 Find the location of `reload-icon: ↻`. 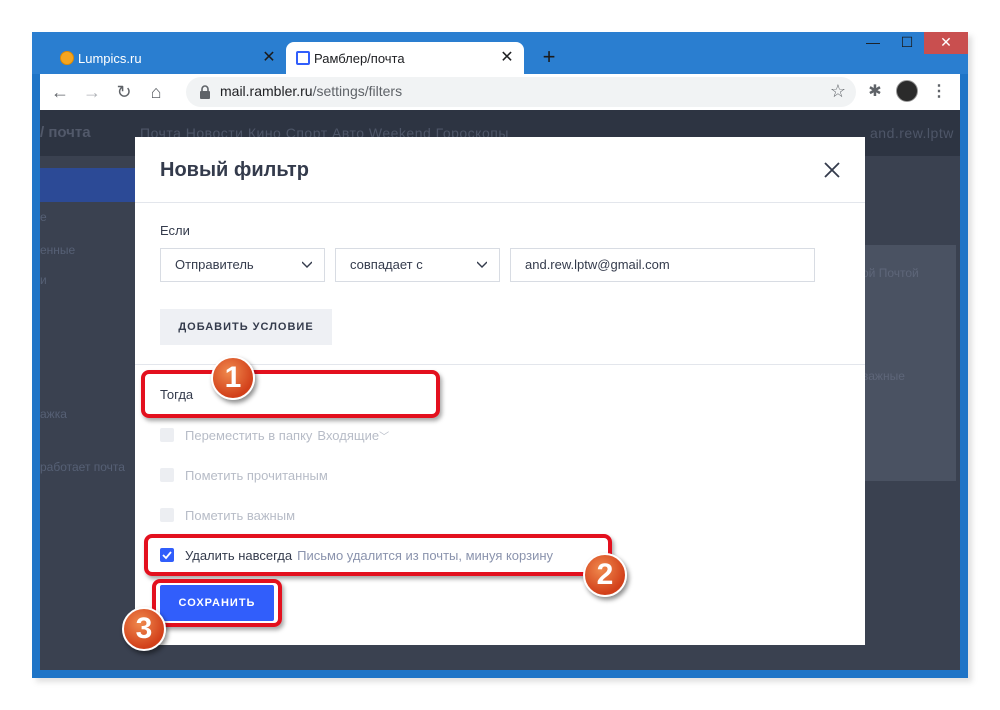

reload-icon: ↻ is located at coordinates (124, 92).